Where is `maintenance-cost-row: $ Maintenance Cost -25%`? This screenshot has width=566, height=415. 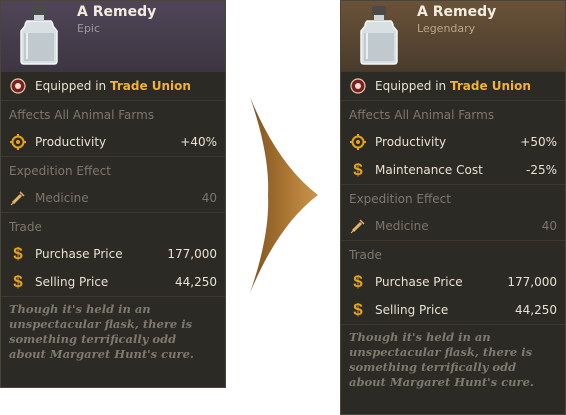 maintenance-cost-row: $ Maintenance Cost -25% is located at coordinates (453, 170).